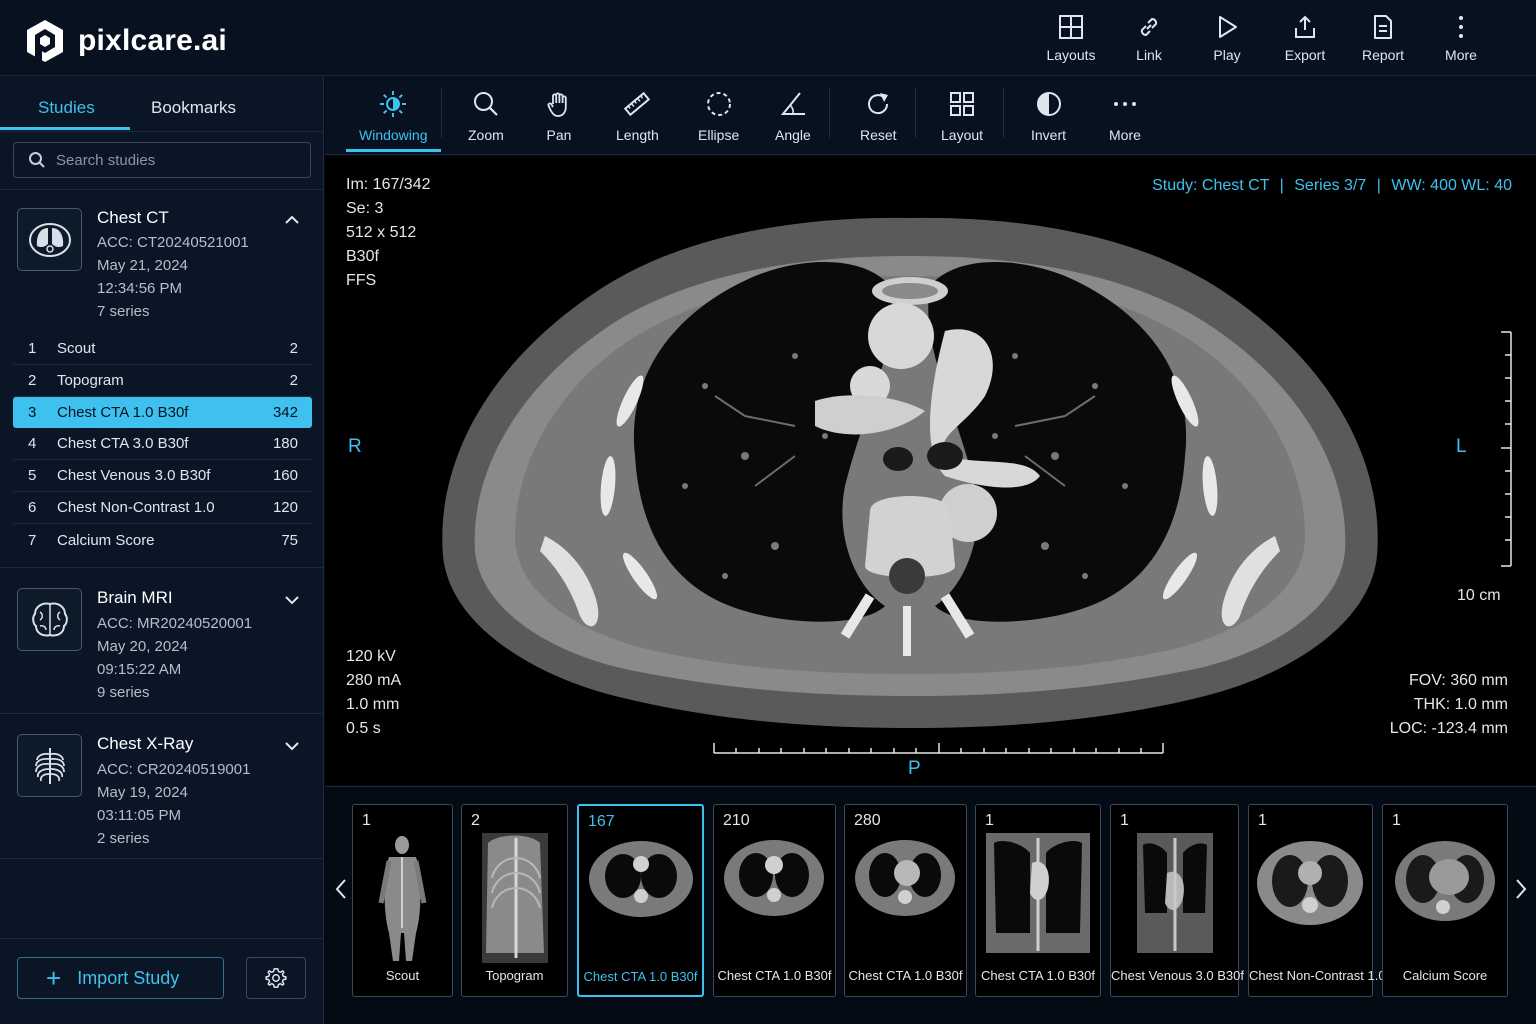 Image resolution: width=1536 pixels, height=1024 pixels. What do you see at coordinates (136, 507) in the screenshot?
I see `series-name: Chest Non-Contrast 1.0` at bounding box center [136, 507].